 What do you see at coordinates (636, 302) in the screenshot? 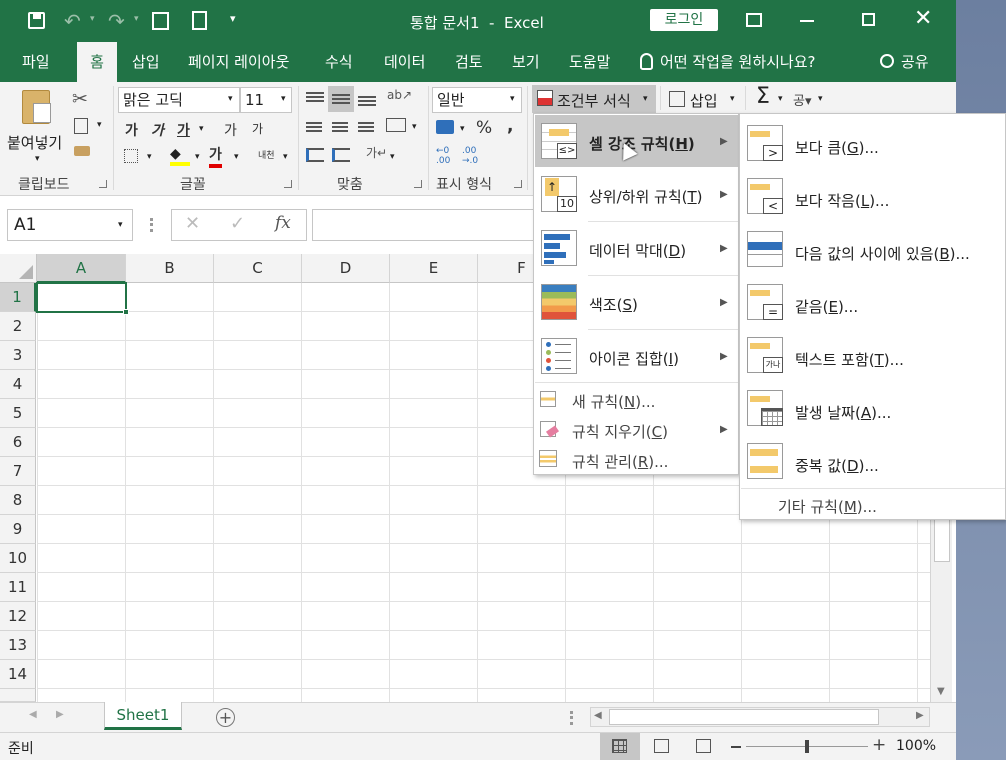
I see `menu-item-color-scales: 색조(S) ▶` at bounding box center [636, 302].